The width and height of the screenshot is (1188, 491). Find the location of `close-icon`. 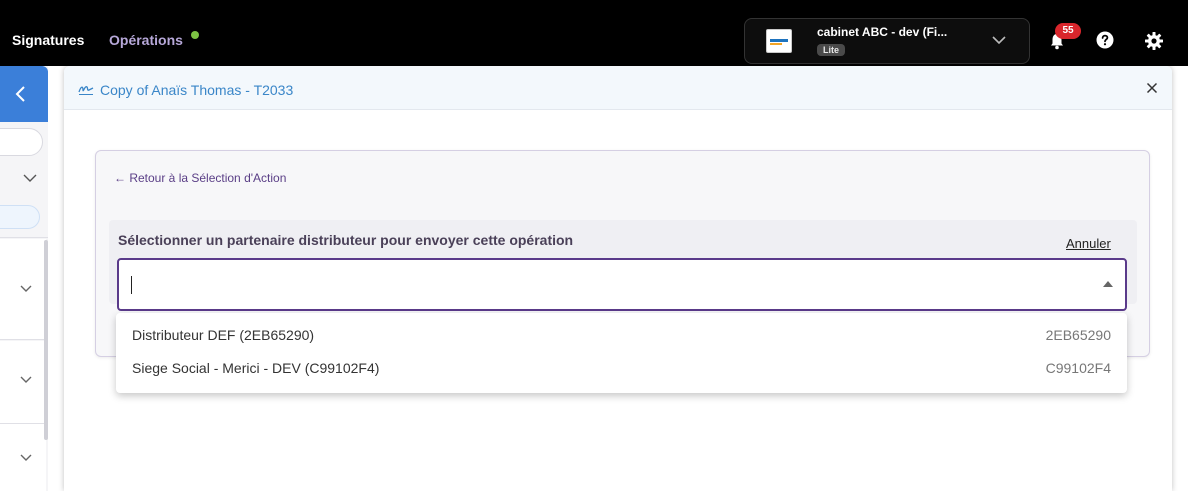

close-icon is located at coordinates (1152, 88).